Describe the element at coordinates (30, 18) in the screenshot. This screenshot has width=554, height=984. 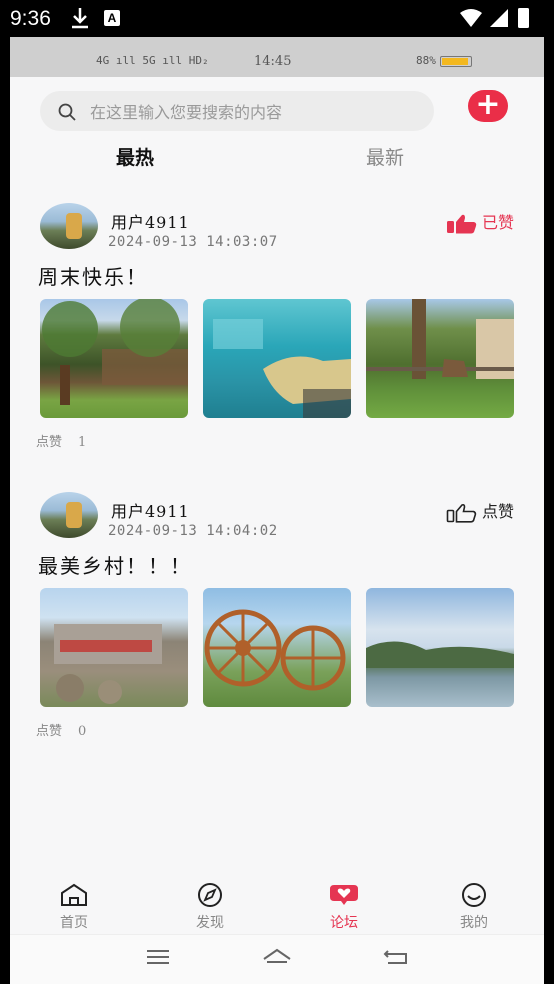
I see `status-time: 9:36` at that location.